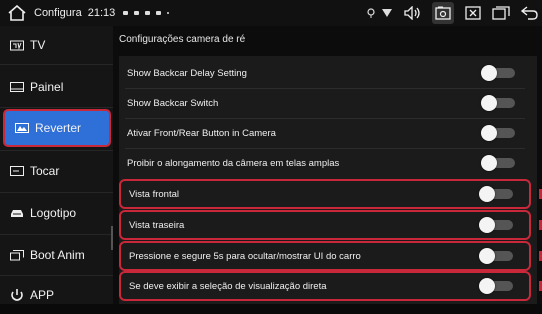  What do you see at coordinates (45, 171) in the screenshot?
I see `sidebar-item-label: Tocar` at bounding box center [45, 171].